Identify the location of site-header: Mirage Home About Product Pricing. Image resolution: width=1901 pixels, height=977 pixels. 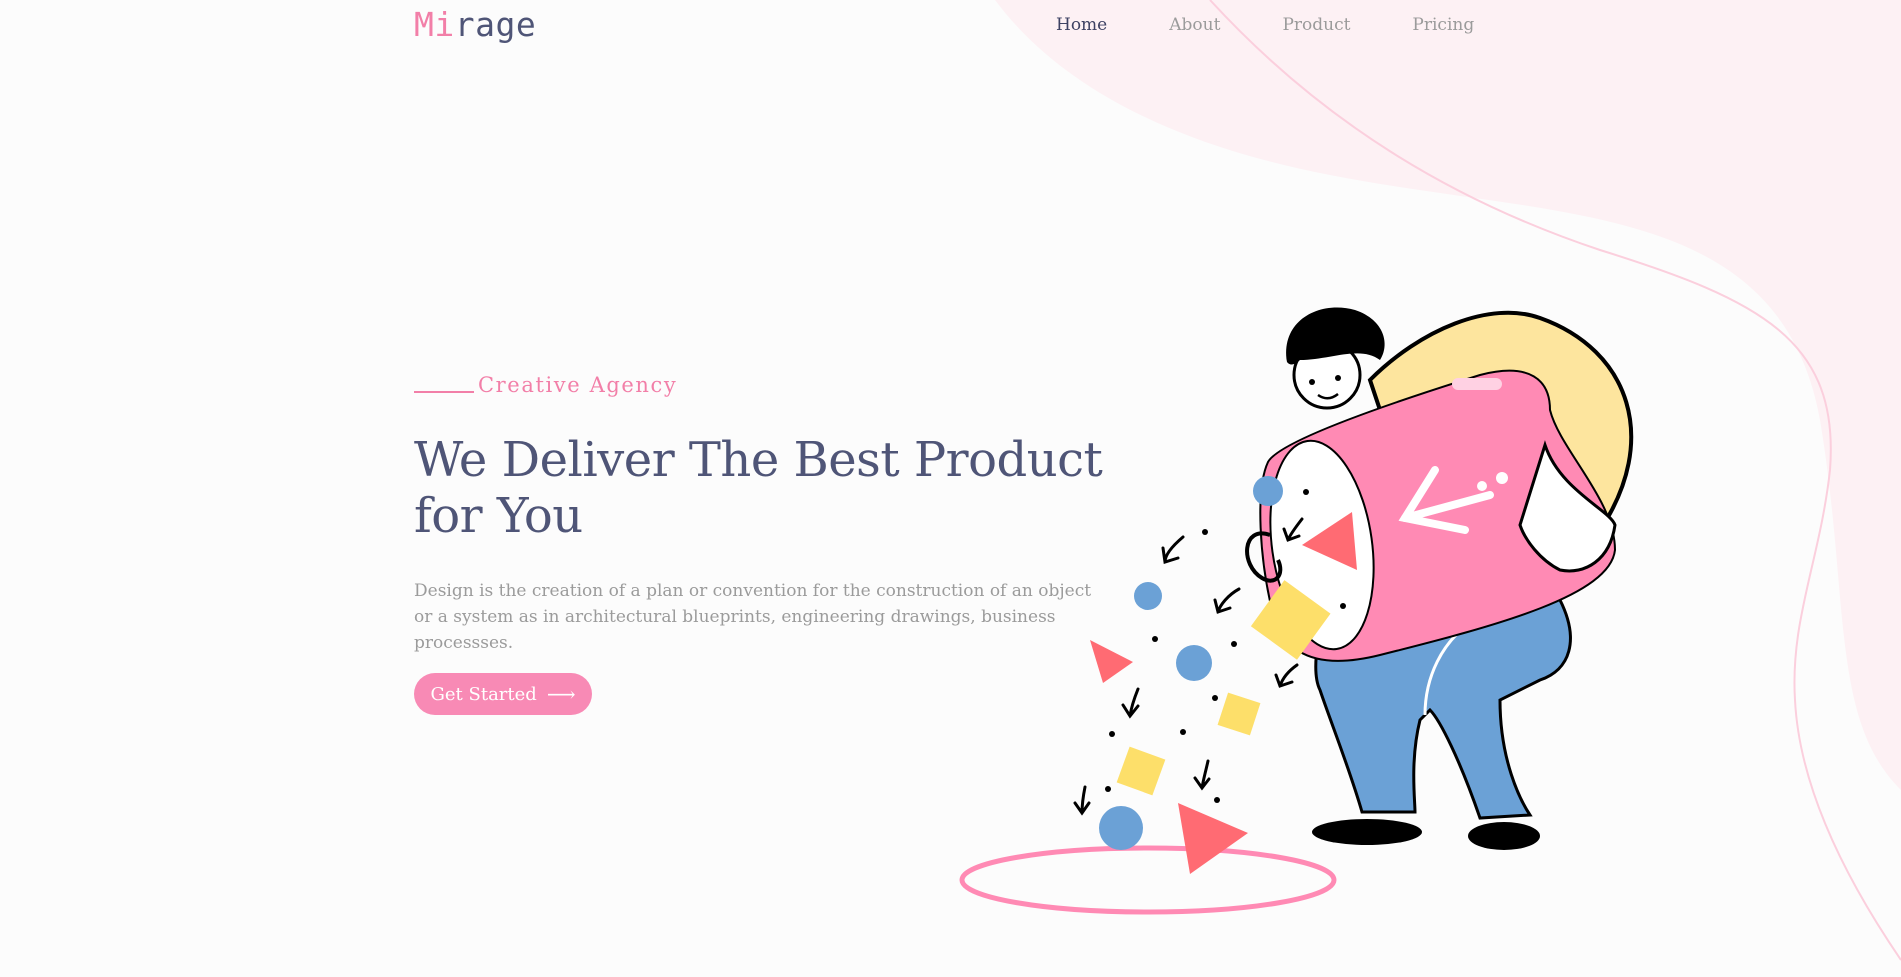
(950, 25).